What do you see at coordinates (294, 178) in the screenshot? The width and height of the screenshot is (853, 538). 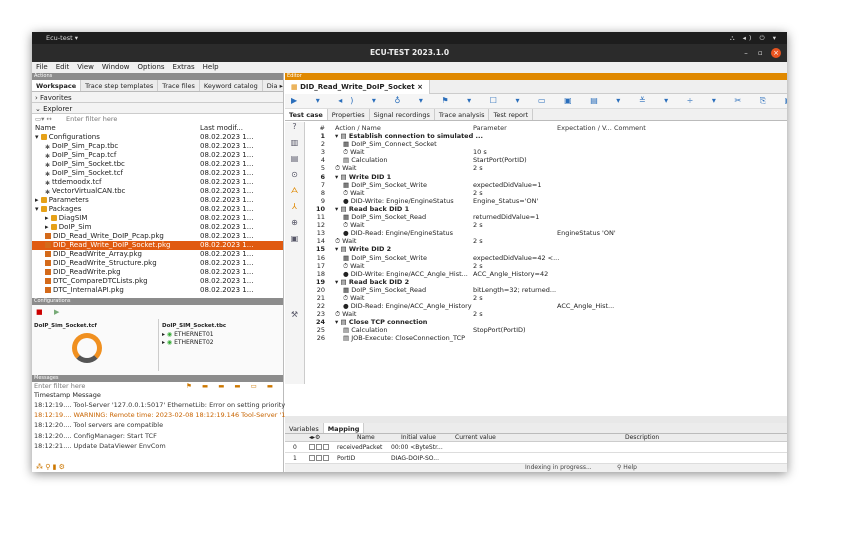 I see `signal-icon: ⊙` at bounding box center [294, 178].